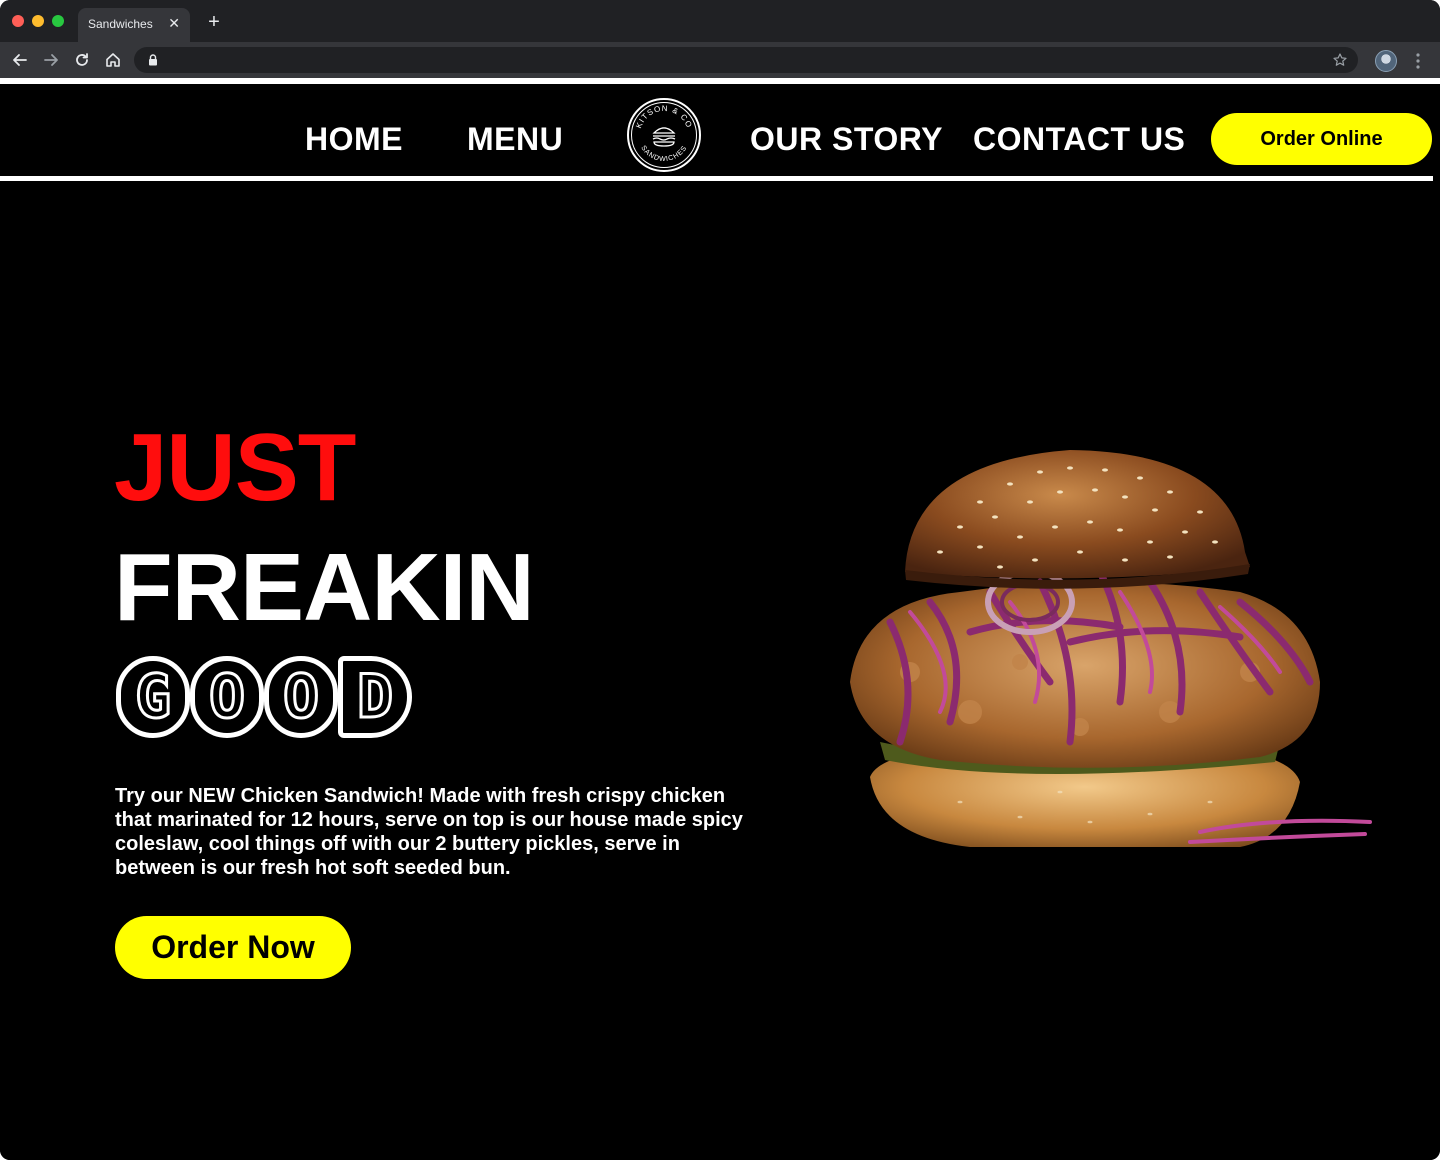 The width and height of the screenshot is (1440, 1160). Describe the element at coordinates (82, 60) in the screenshot. I see `reload-icon` at that location.